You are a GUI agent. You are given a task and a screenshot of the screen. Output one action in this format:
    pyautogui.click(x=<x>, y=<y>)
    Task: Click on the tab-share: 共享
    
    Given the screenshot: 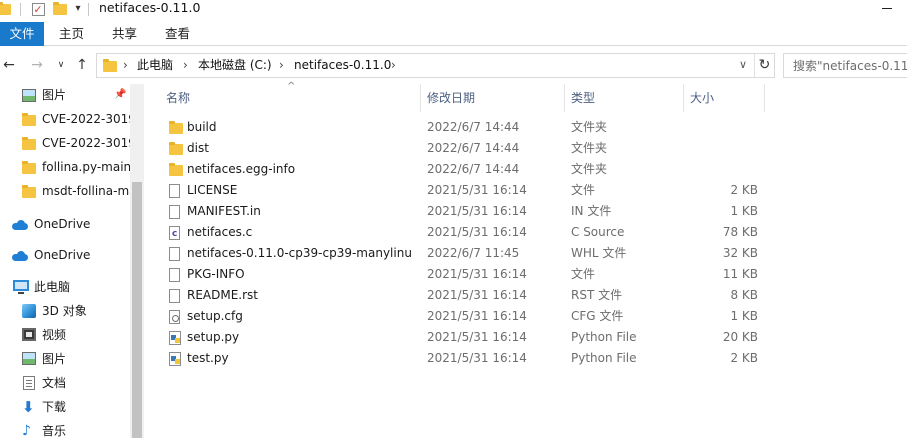 What is the action you would take?
    pyautogui.click(x=124, y=34)
    